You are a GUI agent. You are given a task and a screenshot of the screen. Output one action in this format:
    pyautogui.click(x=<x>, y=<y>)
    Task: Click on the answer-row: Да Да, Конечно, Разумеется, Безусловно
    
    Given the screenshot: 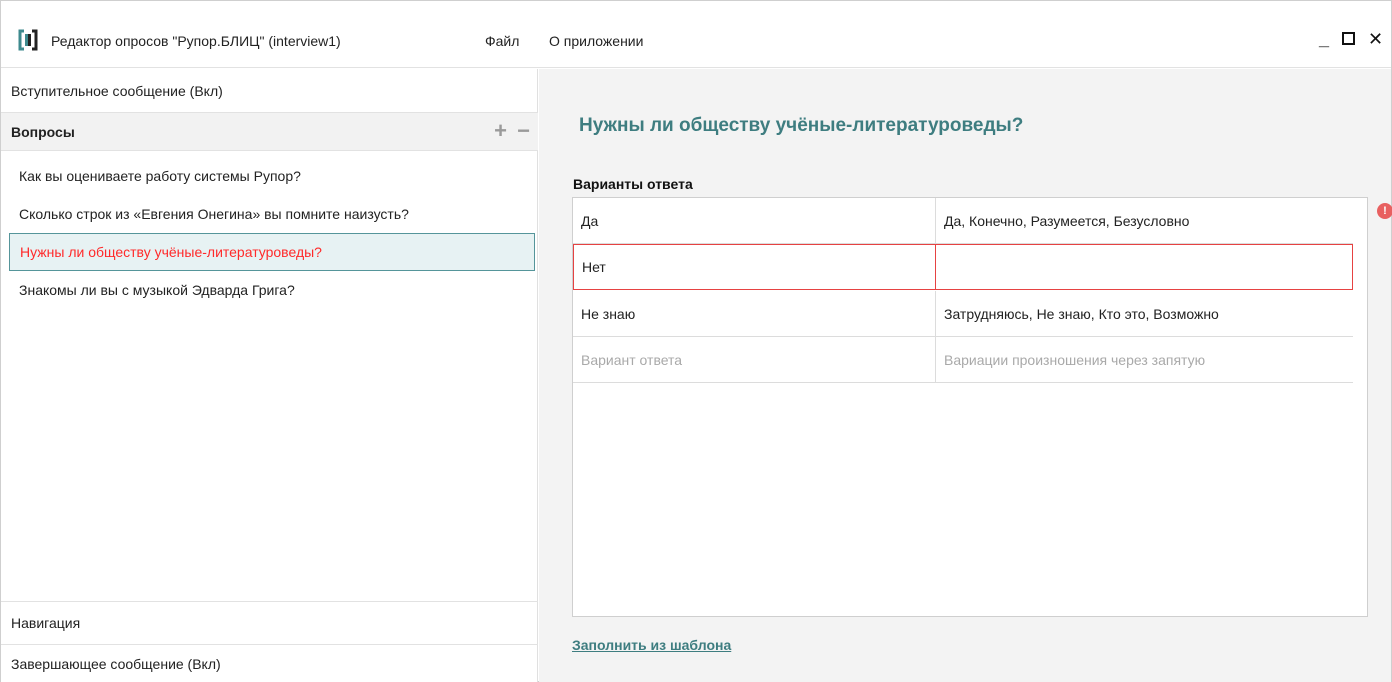 What is the action you would take?
    pyautogui.click(x=963, y=221)
    